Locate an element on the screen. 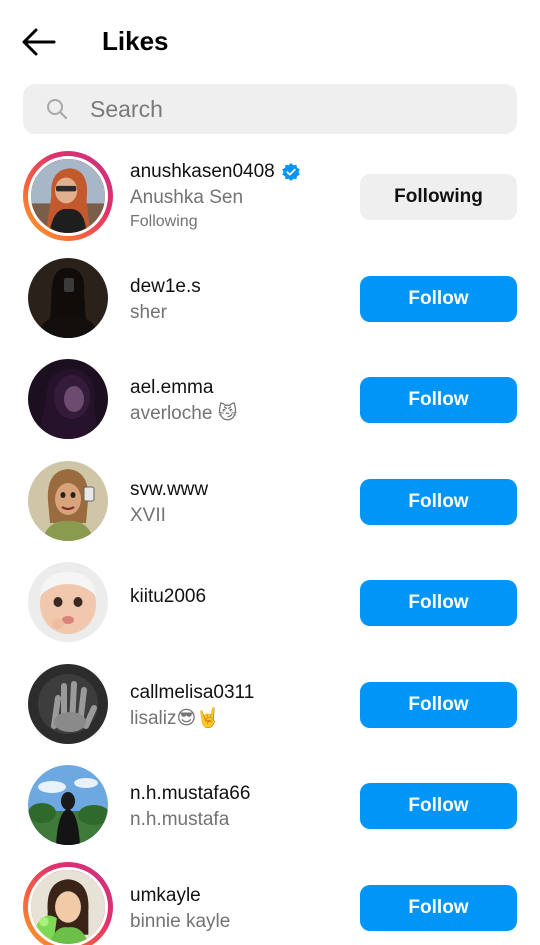  list-item: n.h.mustafa66 n.h.mustafa Follow is located at coordinates (270, 807).